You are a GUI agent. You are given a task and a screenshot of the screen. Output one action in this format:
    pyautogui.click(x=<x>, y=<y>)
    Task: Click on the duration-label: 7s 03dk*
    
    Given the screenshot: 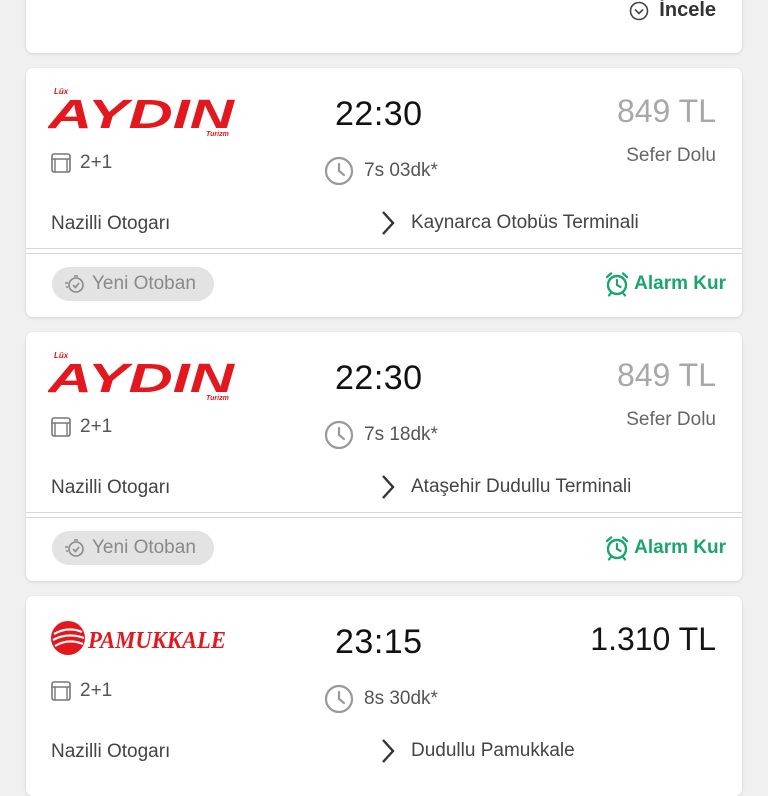 What is the action you would take?
    pyautogui.click(x=401, y=170)
    